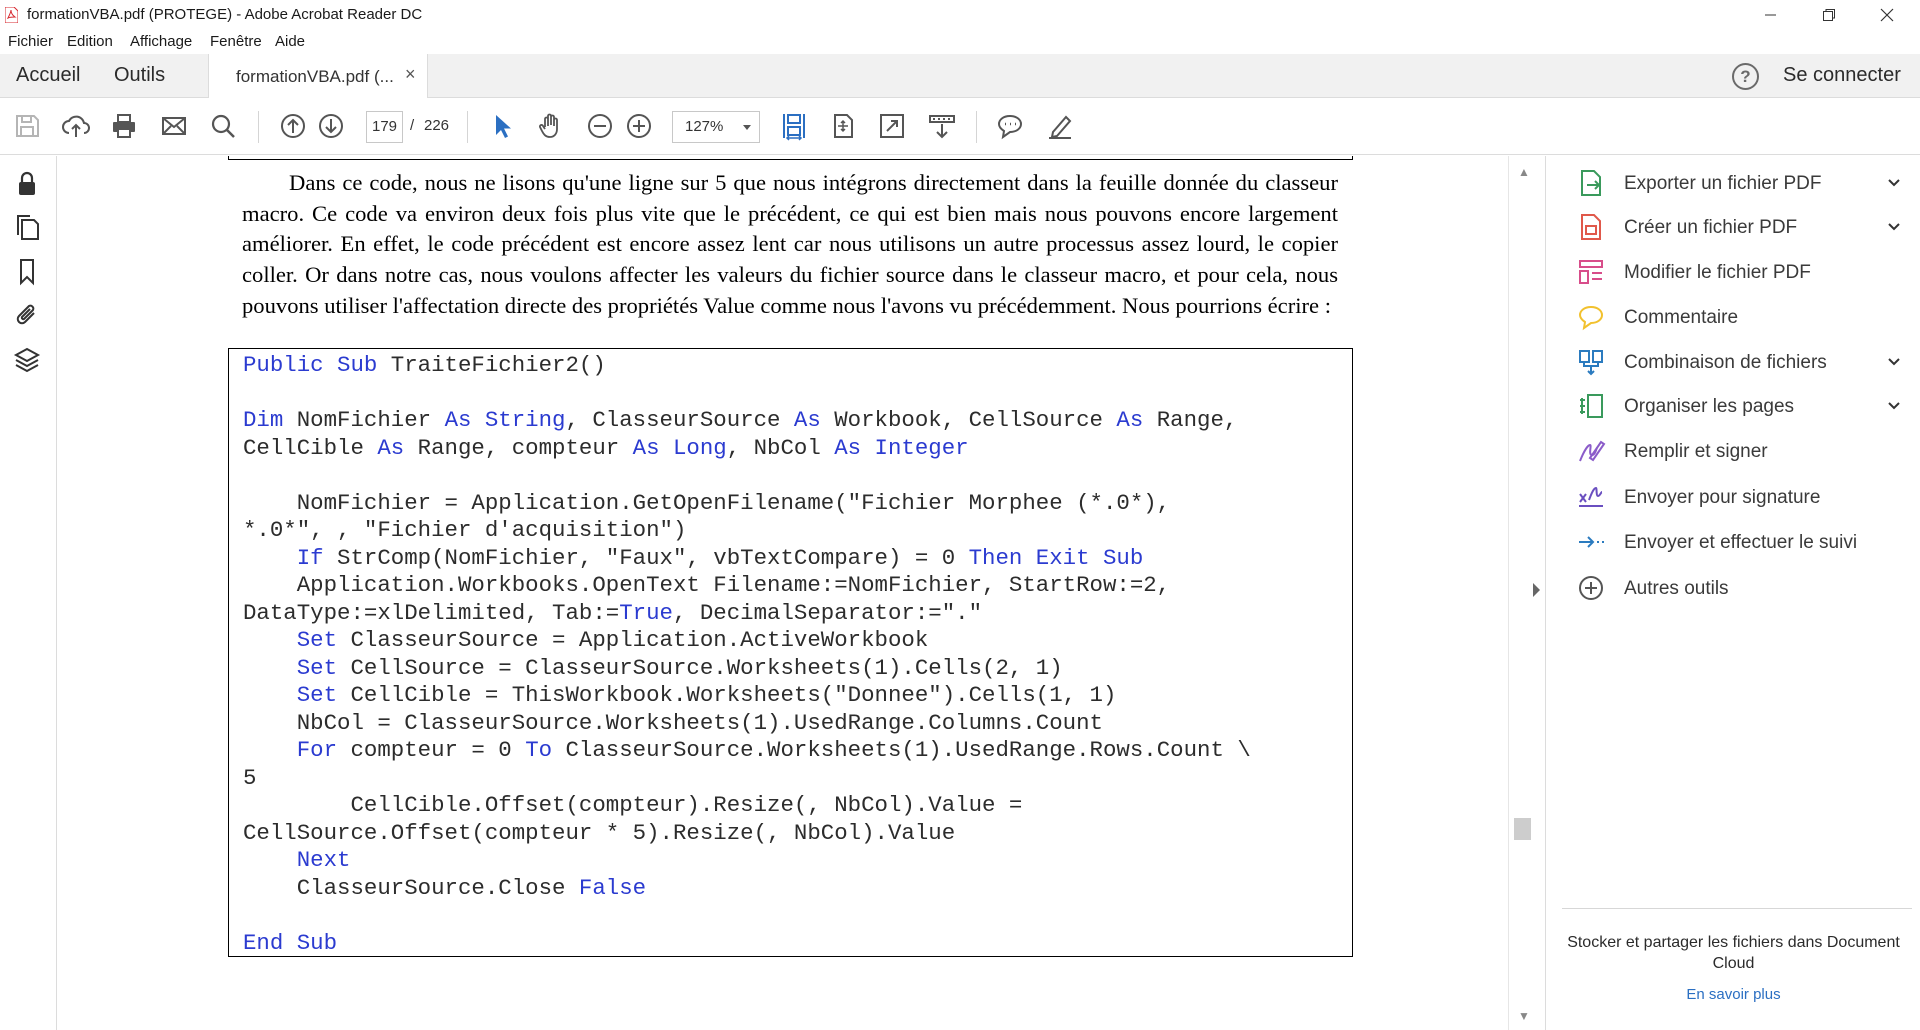  Describe the element at coordinates (263, 420) in the screenshot. I see `code-keyword: Dim` at that location.